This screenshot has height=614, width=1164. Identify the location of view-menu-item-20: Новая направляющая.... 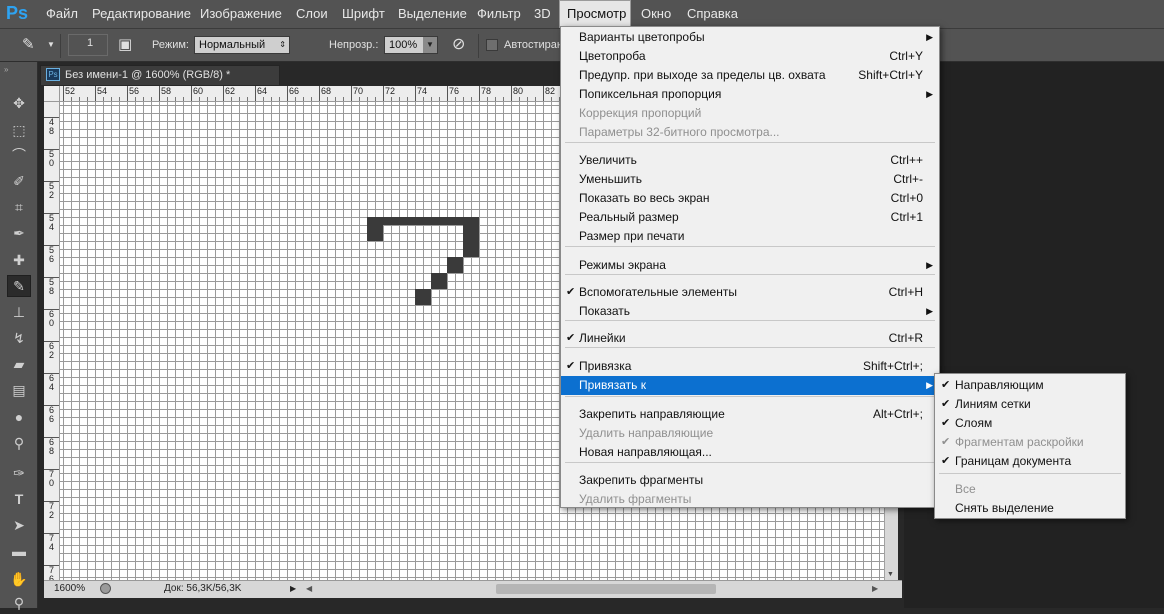
(750, 452).